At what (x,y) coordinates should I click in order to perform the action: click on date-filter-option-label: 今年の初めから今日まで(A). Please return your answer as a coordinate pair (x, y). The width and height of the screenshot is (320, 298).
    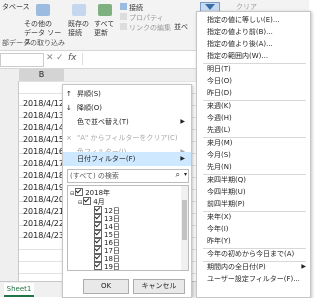
    Looking at the image, I should click on (251, 254).